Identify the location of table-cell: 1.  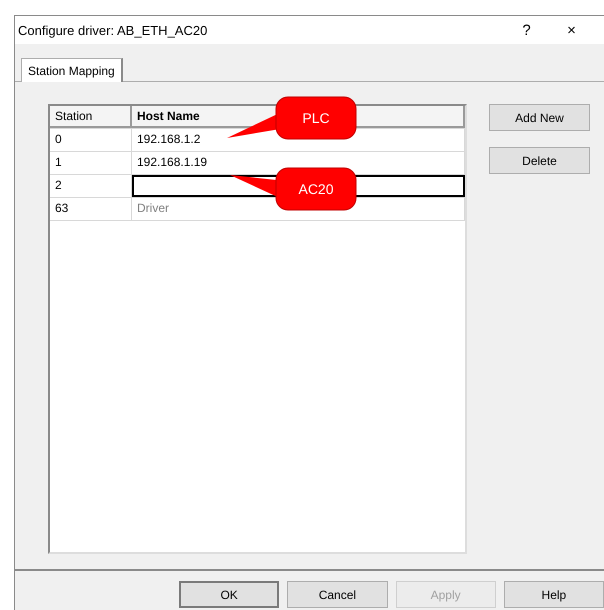
(91, 163).